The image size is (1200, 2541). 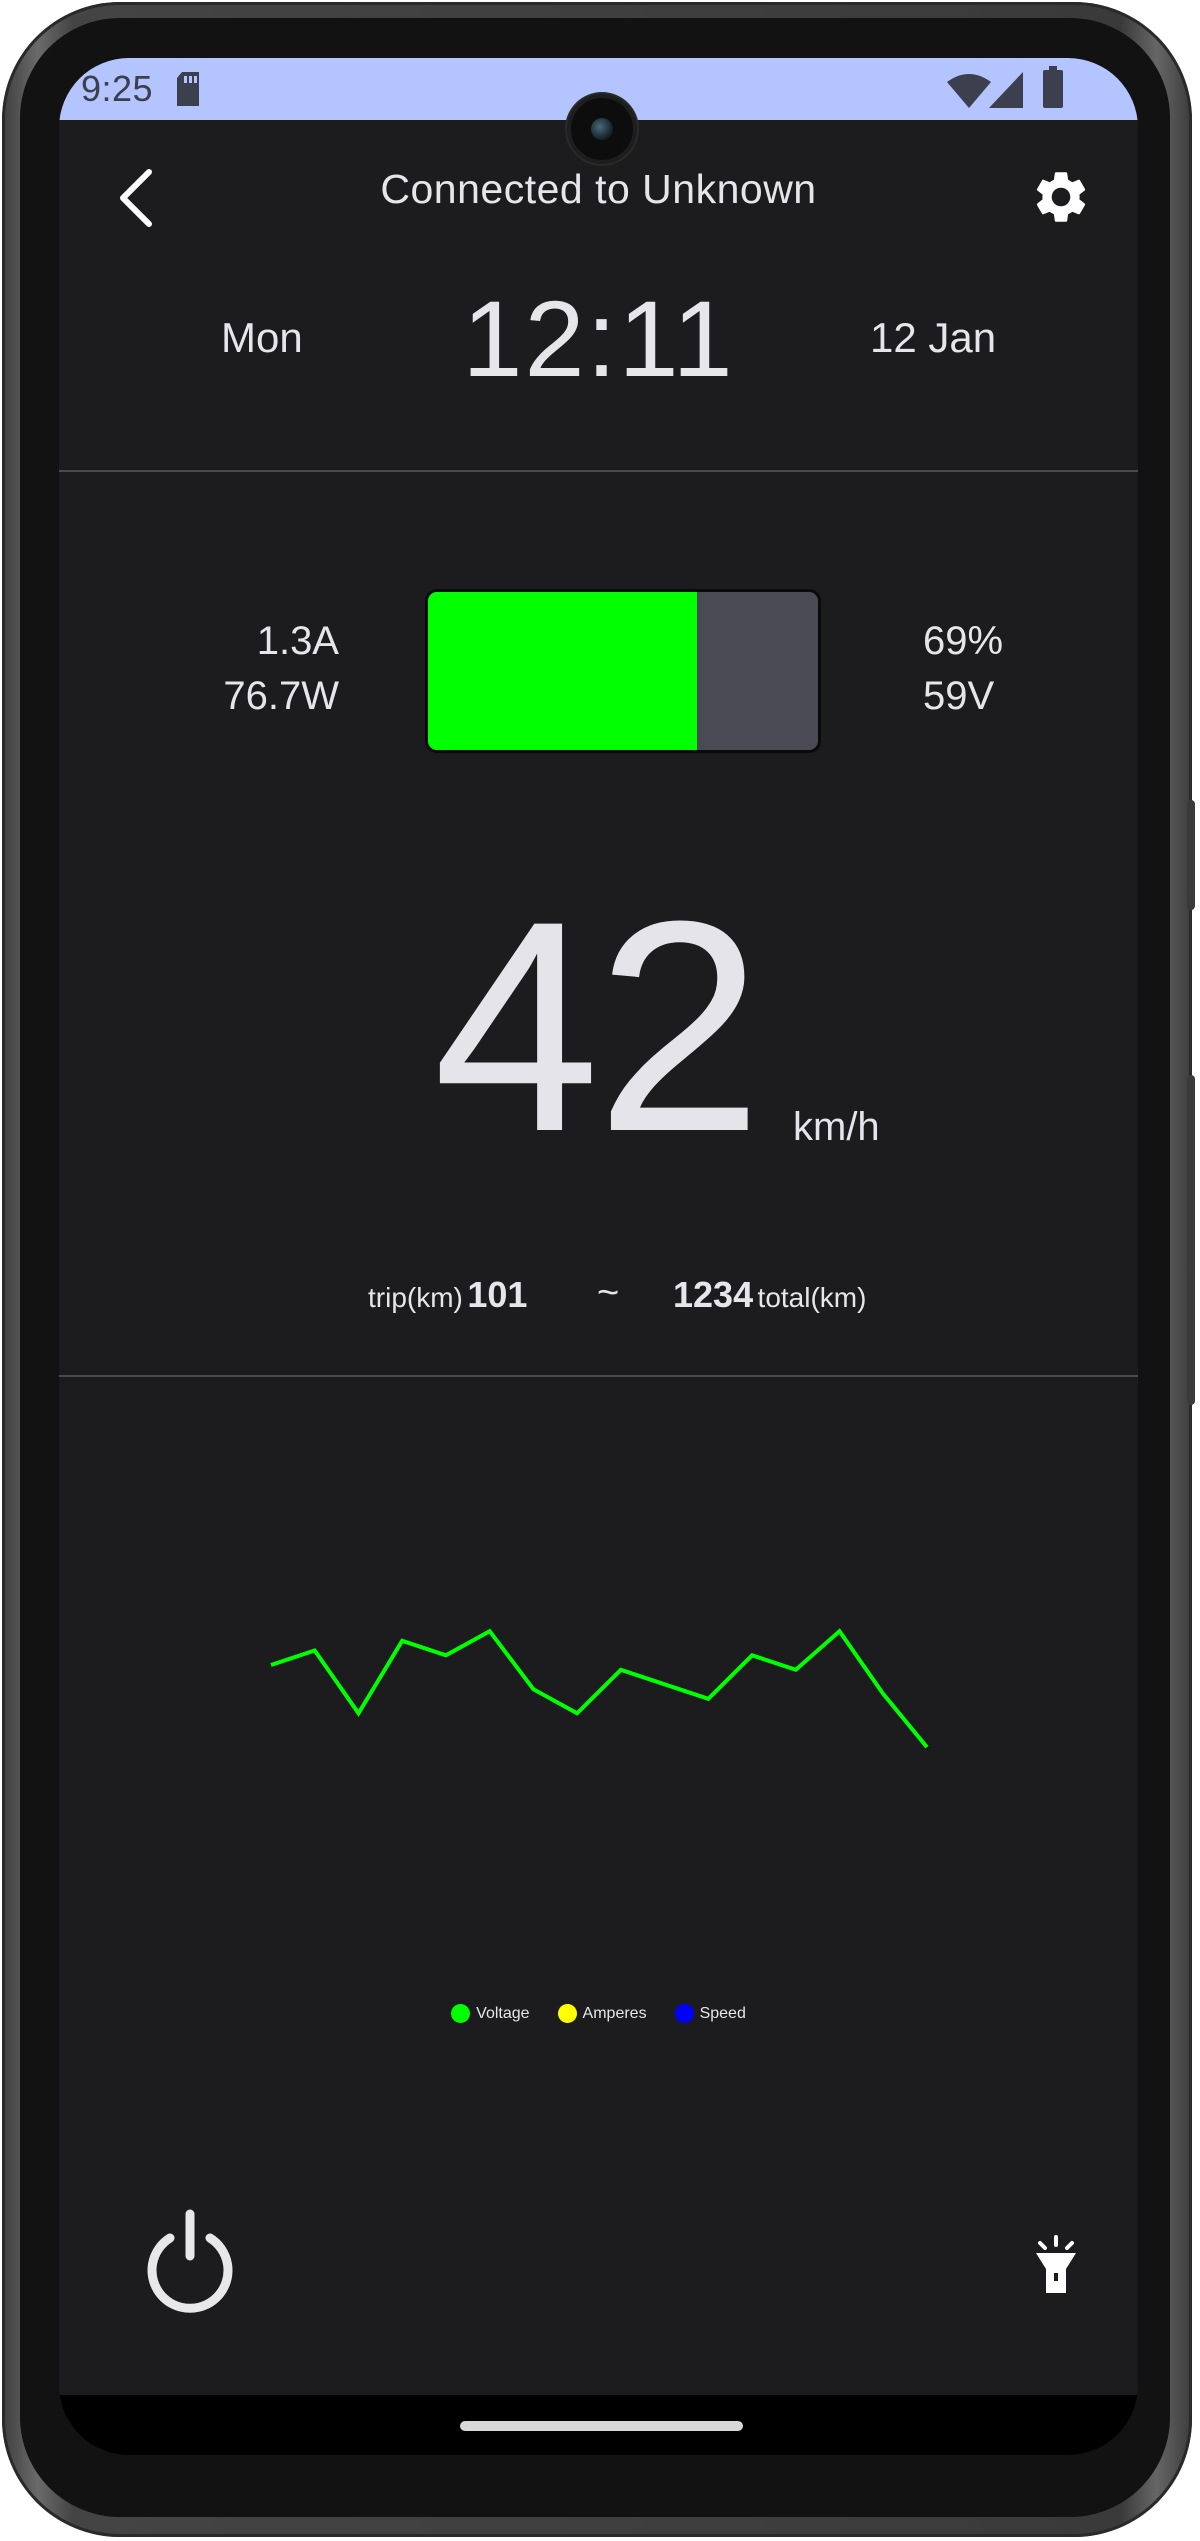 What do you see at coordinates (601, 2426) in the screenshot?
I see `home-gesture-handle` at bounding box center [601, 2426].